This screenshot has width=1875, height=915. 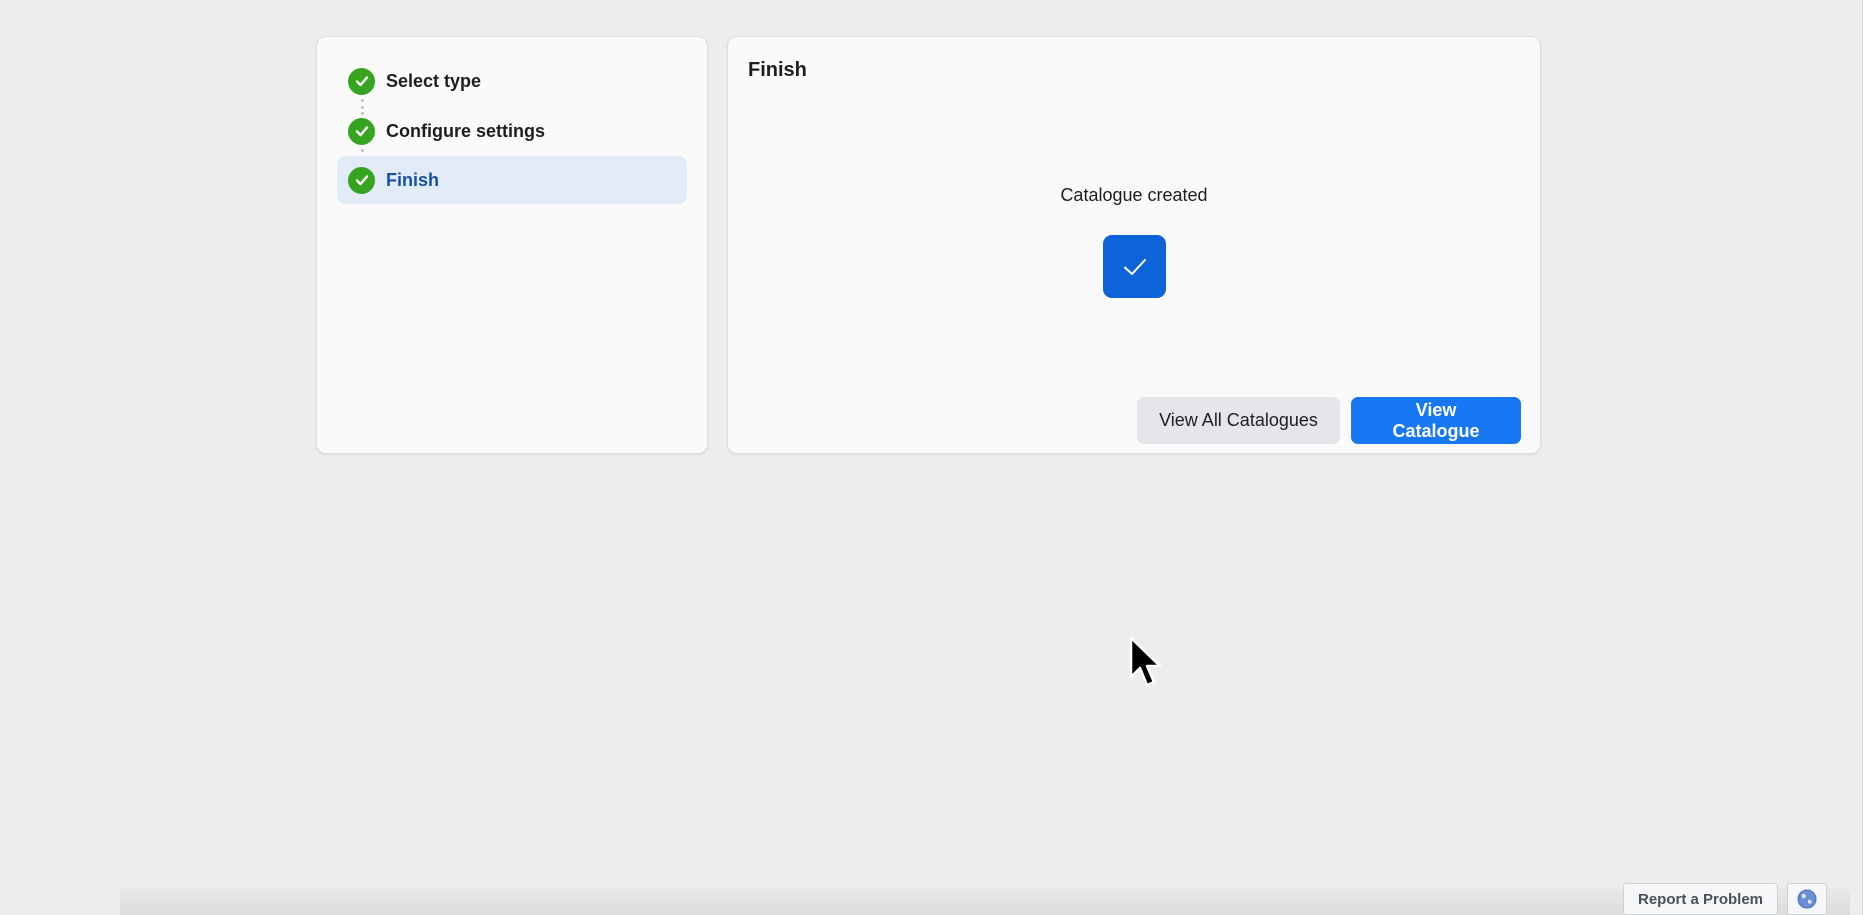 I want to click on step-finish: Finish, so click(x=512, y=180).